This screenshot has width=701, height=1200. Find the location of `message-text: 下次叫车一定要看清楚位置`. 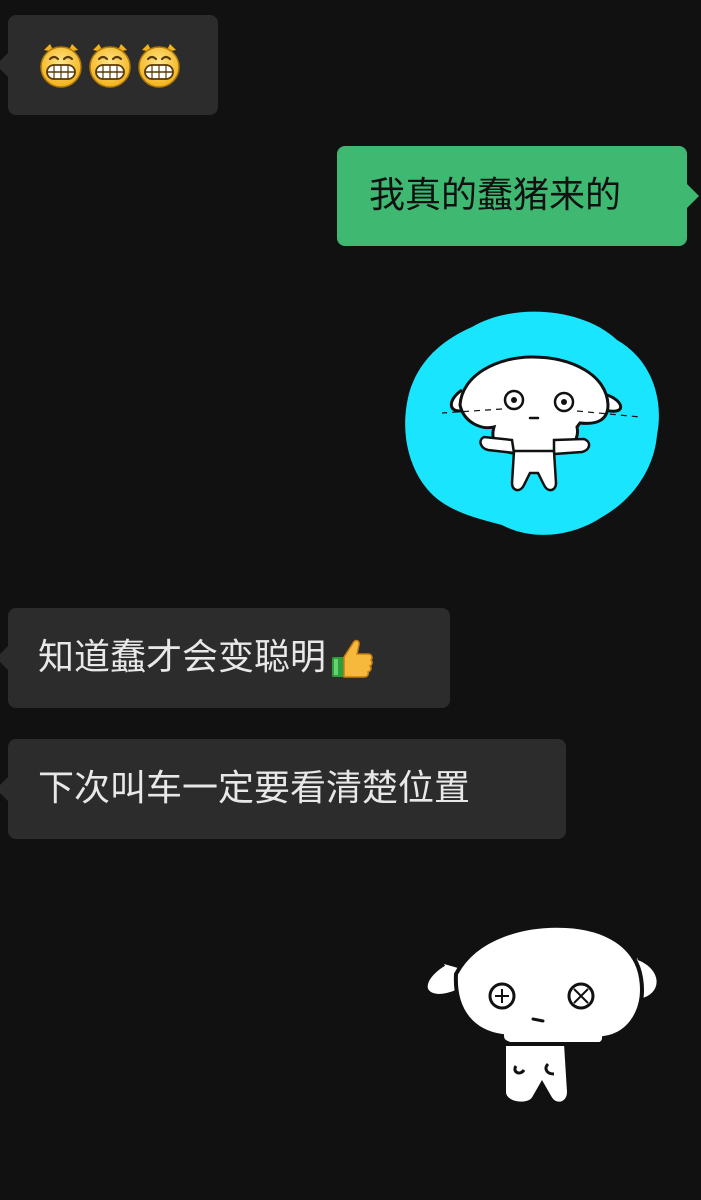

message-text: 下次叫车一定要看清楚位置 is located at coordinates (254, 788).